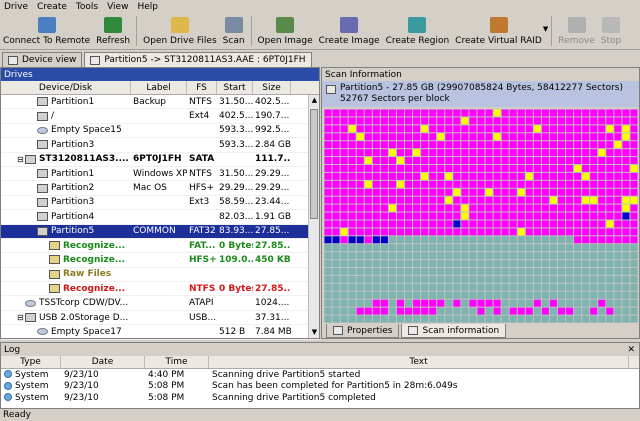 The height and width of the screenshot is (421, 640). What do you see at coordinates (177, 362) in the screenshot?
I see `column-header-time: Time` at bounding box center [177, 362].